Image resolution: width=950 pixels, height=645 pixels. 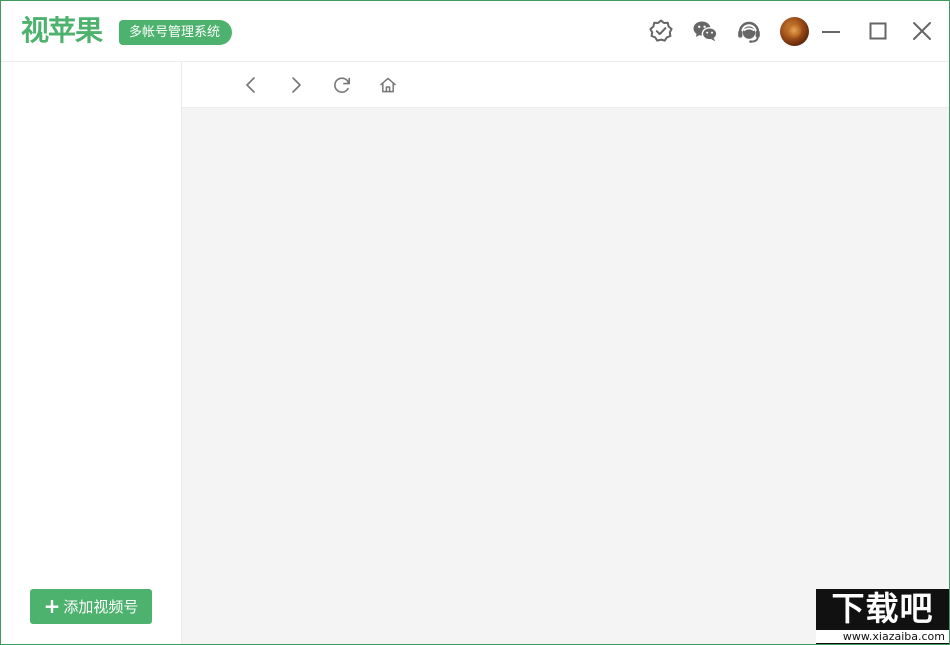 What do you see at coordinates (342, 85) in the screenshot?
I see `refresh-icon` at bounding box center [342, 85].